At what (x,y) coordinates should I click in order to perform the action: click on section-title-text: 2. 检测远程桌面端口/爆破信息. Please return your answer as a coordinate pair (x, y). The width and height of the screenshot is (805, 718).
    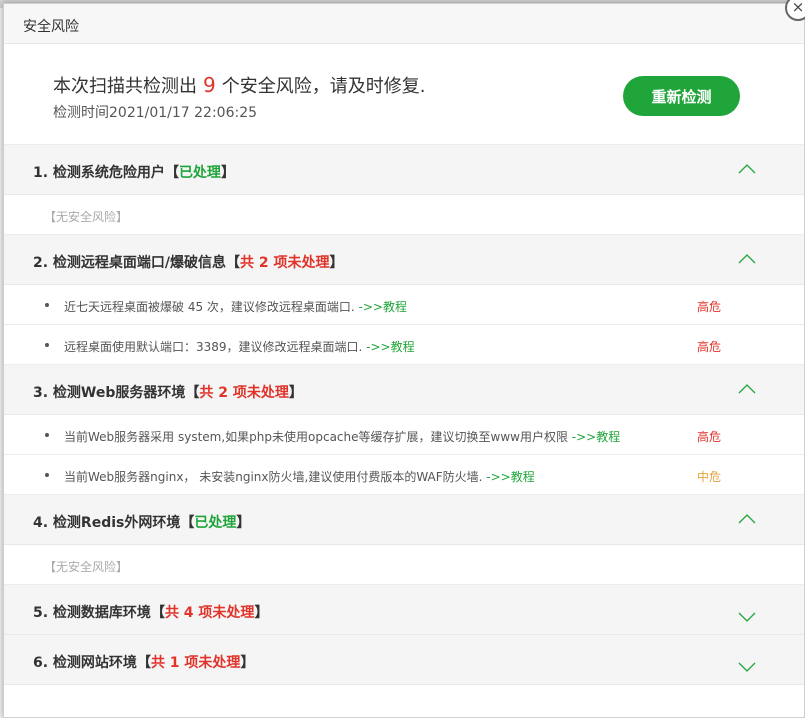
    Looking at the image, I should click on (130, 263).